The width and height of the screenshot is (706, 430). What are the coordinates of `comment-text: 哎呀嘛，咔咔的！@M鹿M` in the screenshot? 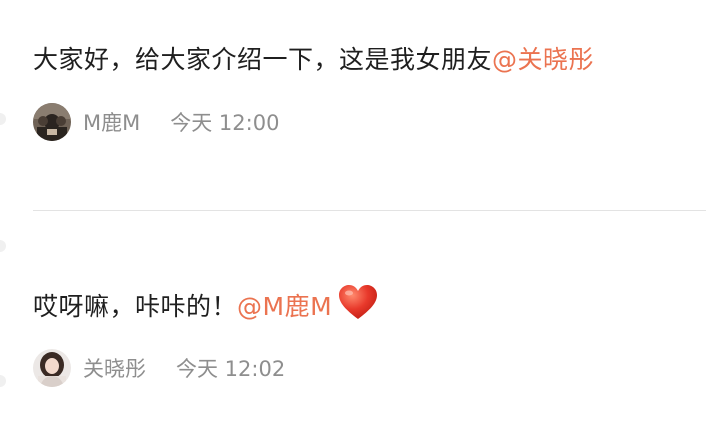 It's located at (205, 306).